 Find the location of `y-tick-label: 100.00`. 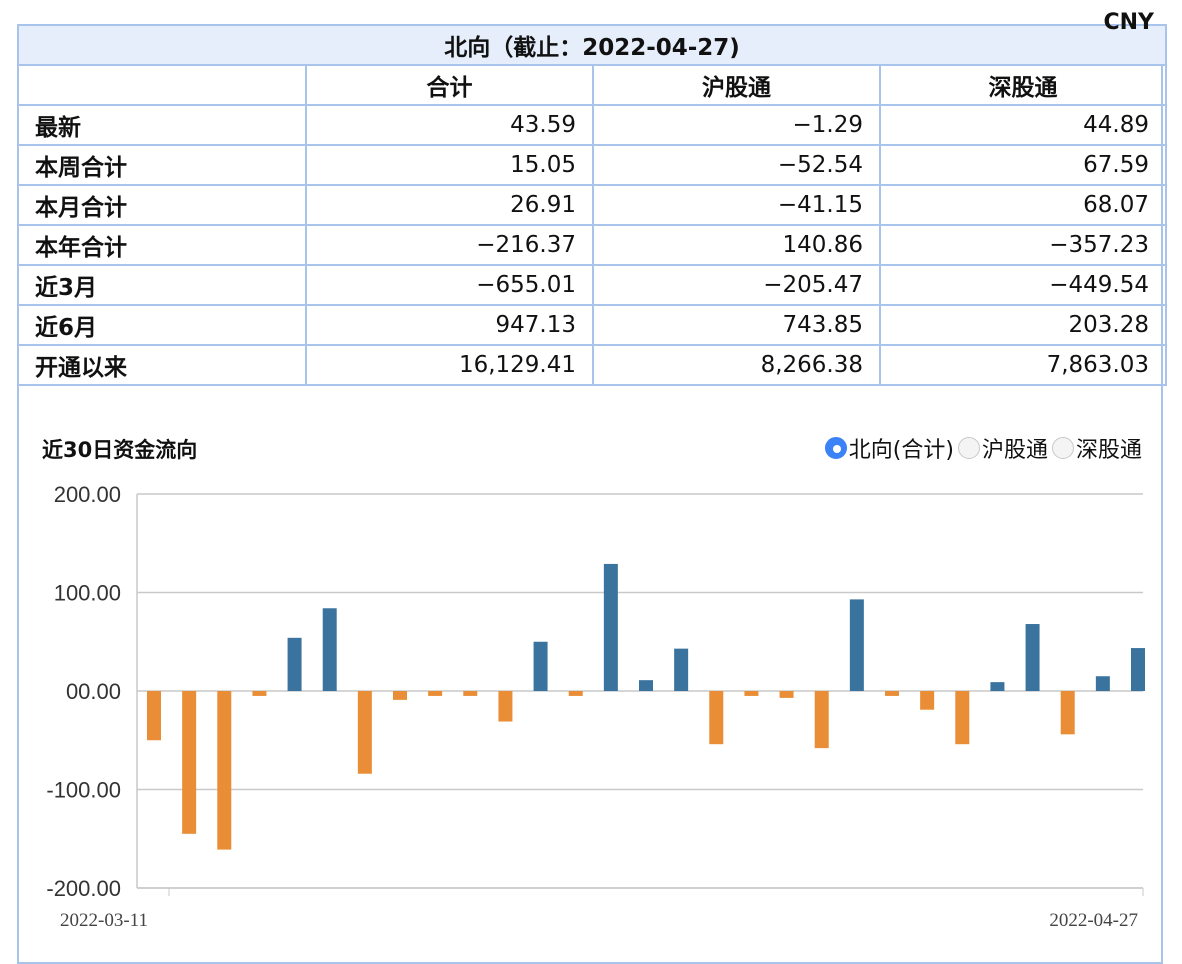

y-tick-label: 100.00 is located at coordinates (87, 593).